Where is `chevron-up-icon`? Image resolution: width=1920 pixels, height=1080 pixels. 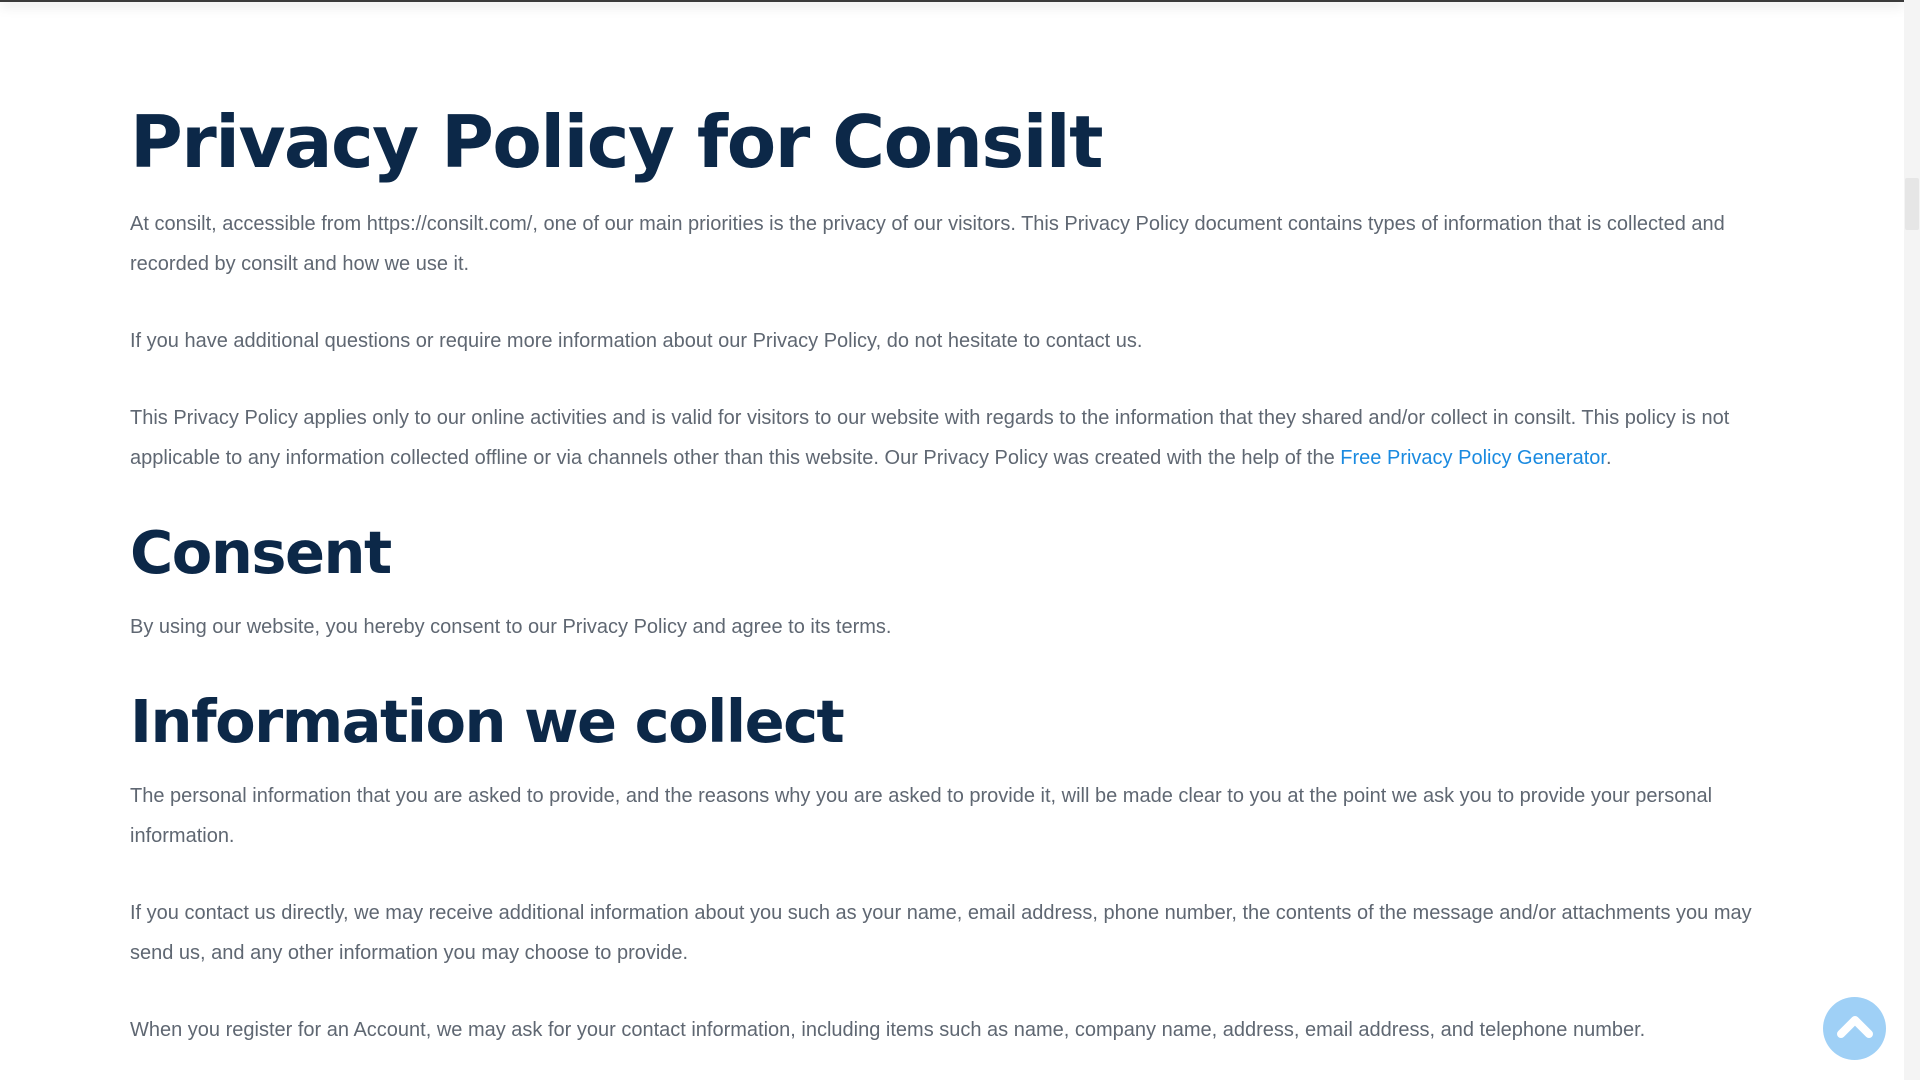 chevron-up-icon is located at coordinates (1854, 1028).